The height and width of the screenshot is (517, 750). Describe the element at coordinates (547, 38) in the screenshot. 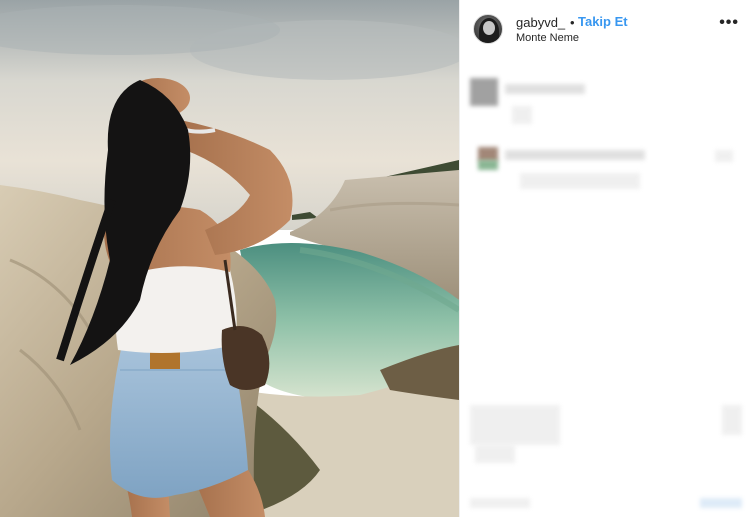

I see `location-link: Monte Neme` at that location.